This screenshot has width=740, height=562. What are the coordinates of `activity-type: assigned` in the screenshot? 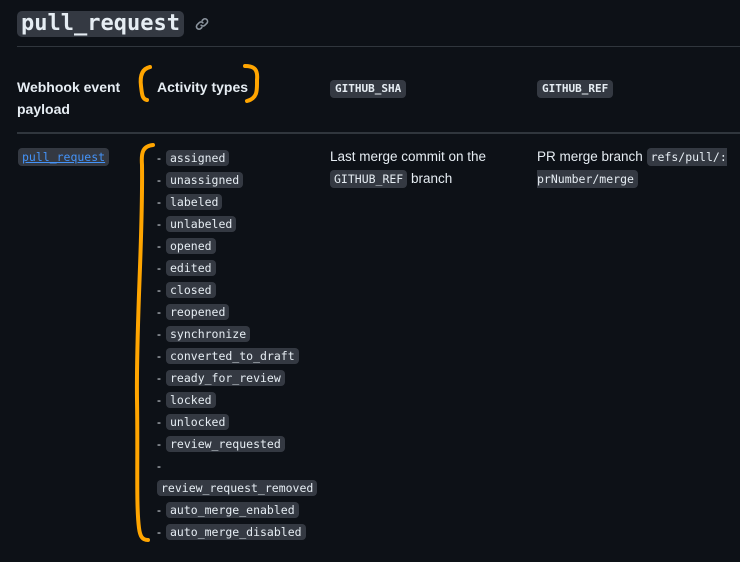 It's located at (198, 158).